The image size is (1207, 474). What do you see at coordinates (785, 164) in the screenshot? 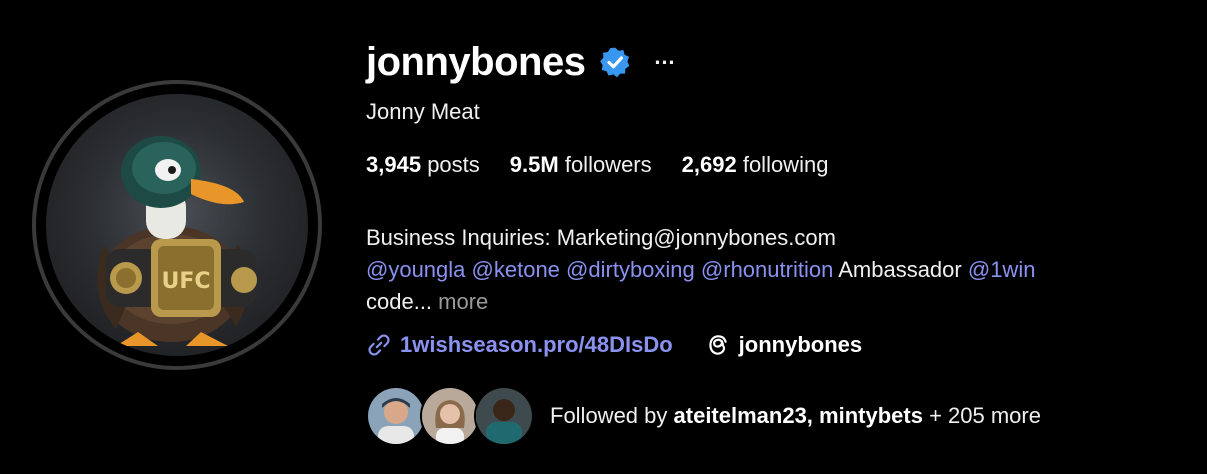
I see `following-label: following` at bounding box center [785, 164].